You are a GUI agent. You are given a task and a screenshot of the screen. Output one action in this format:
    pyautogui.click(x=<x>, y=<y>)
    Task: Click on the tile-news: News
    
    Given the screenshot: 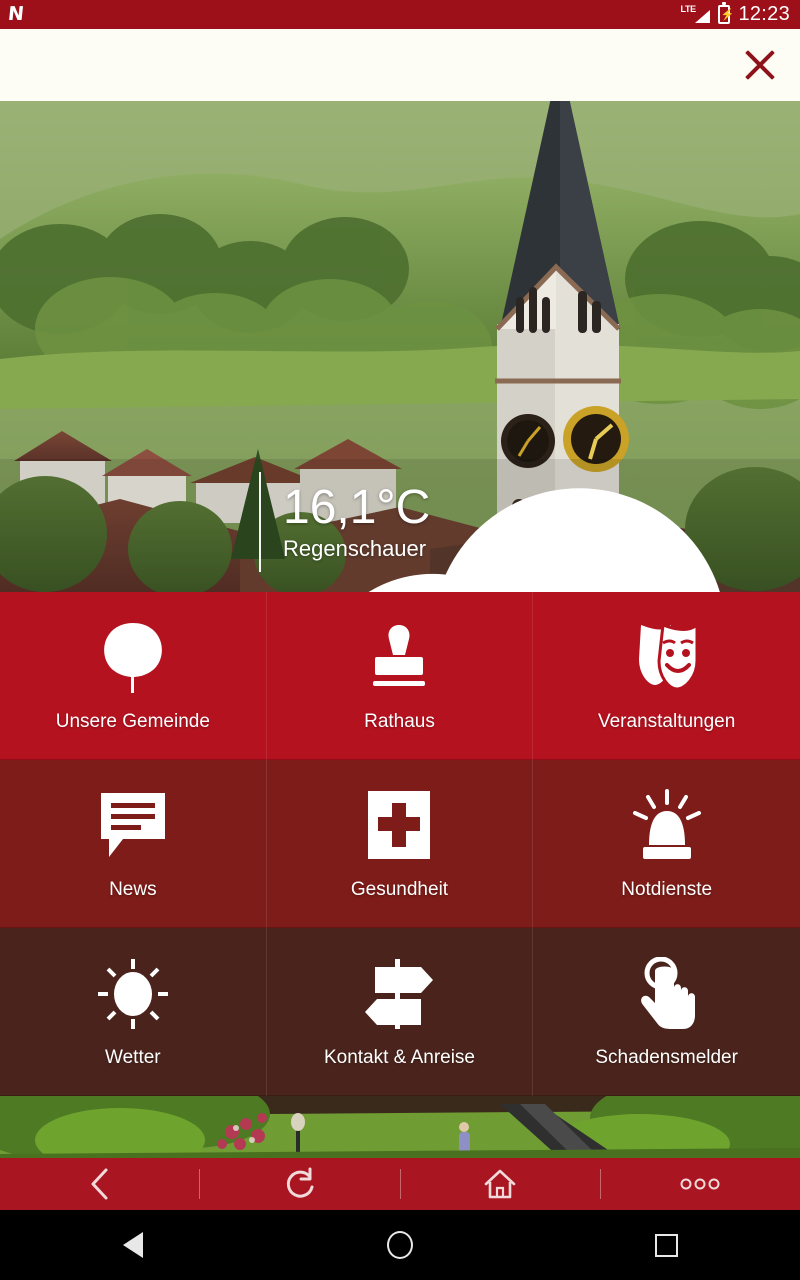 What is the action you would take?
    pyautogui.click(x=133, y=844)
    